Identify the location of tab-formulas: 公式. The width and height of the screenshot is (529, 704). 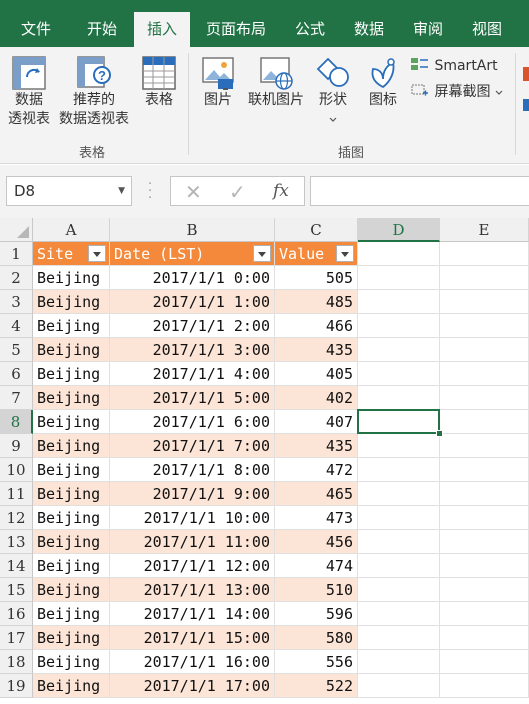
(310, 23).